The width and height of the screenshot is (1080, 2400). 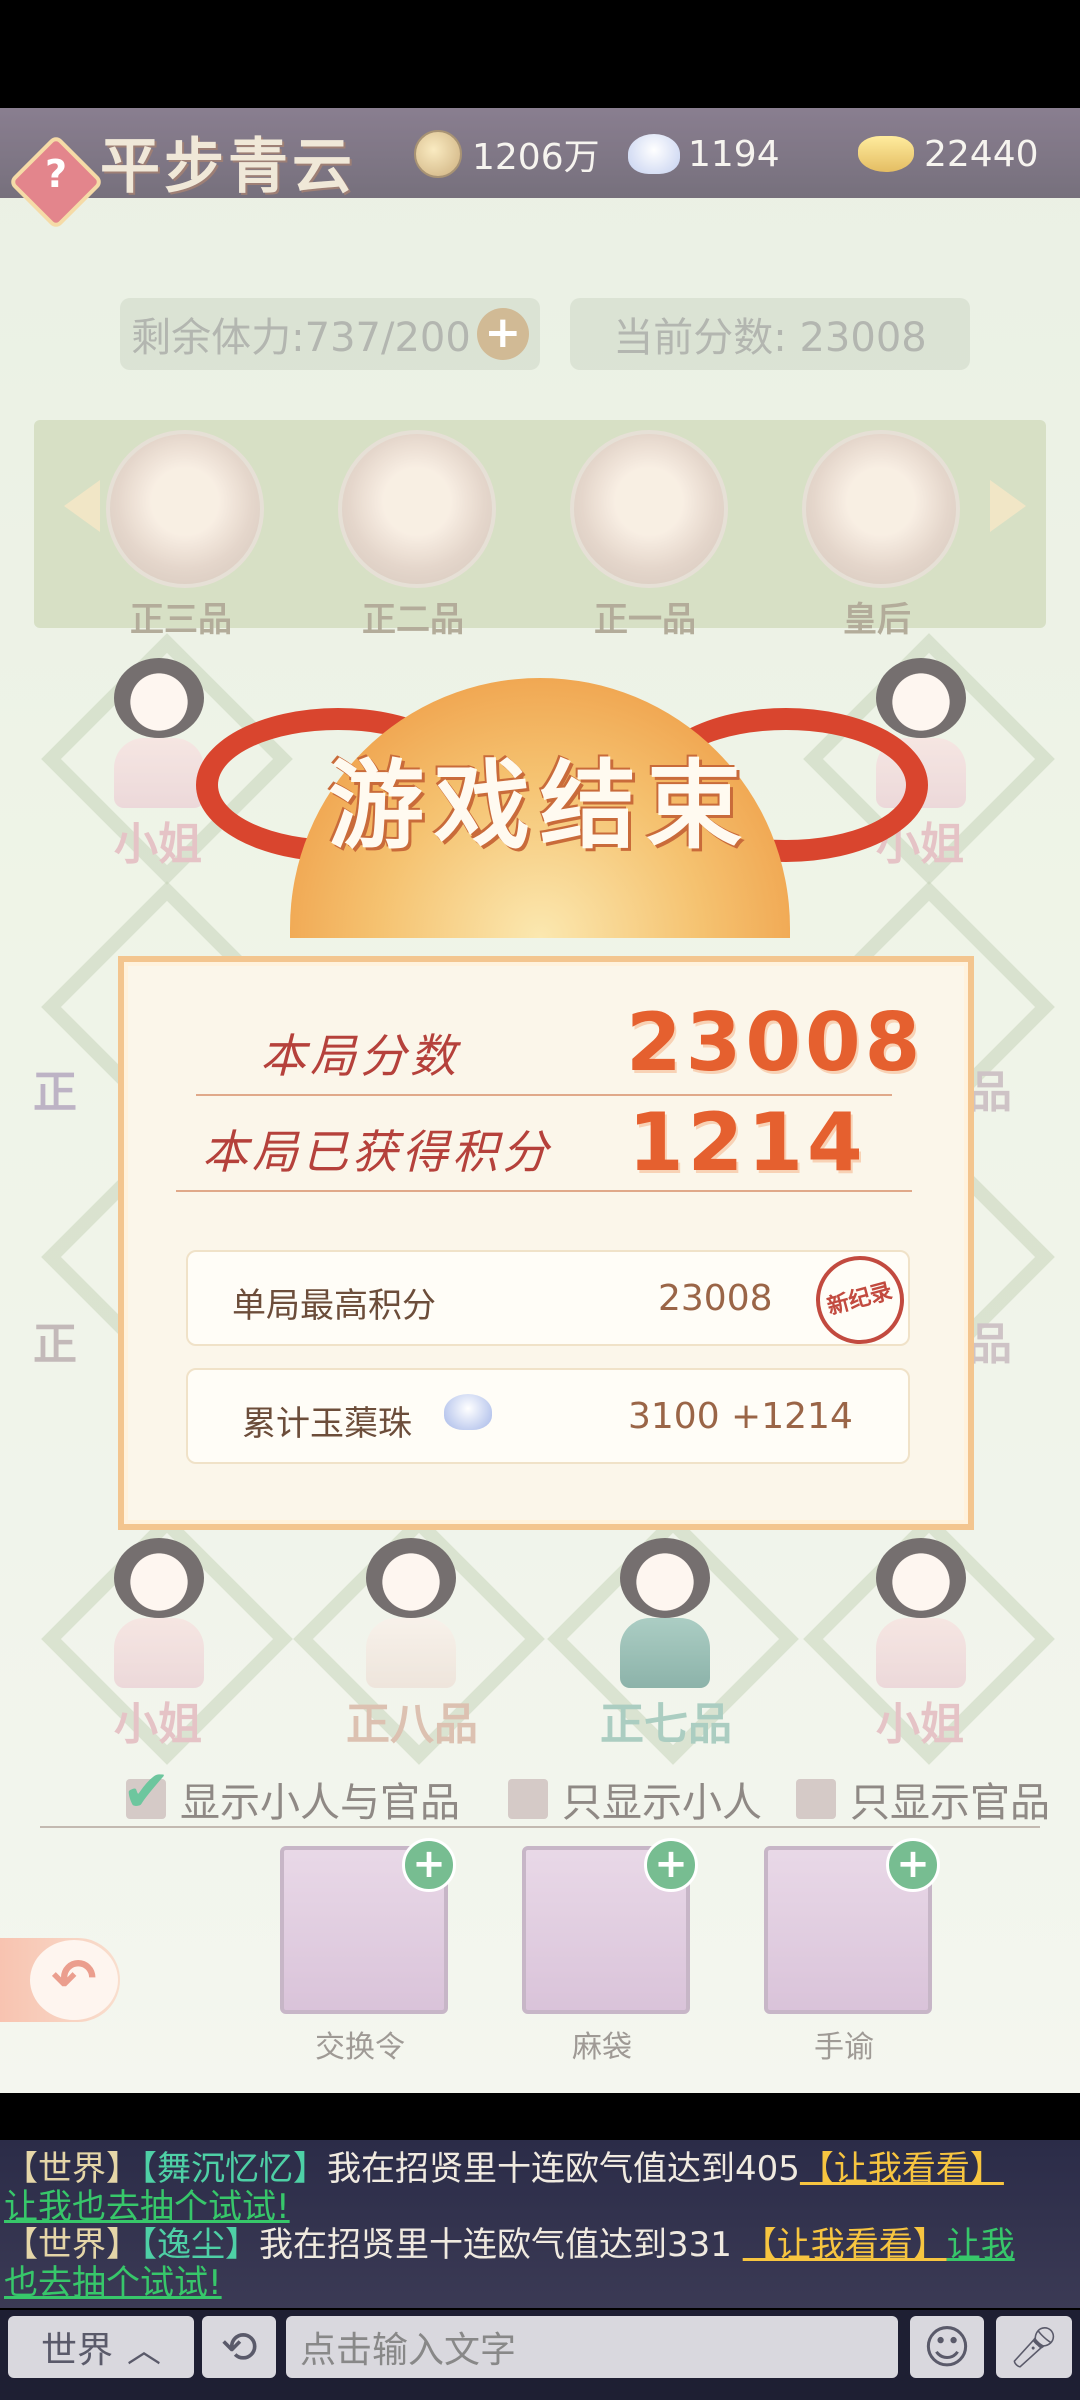 I want to click on microphone-icon: 🎤︎, so click(x=1034, y=2347).